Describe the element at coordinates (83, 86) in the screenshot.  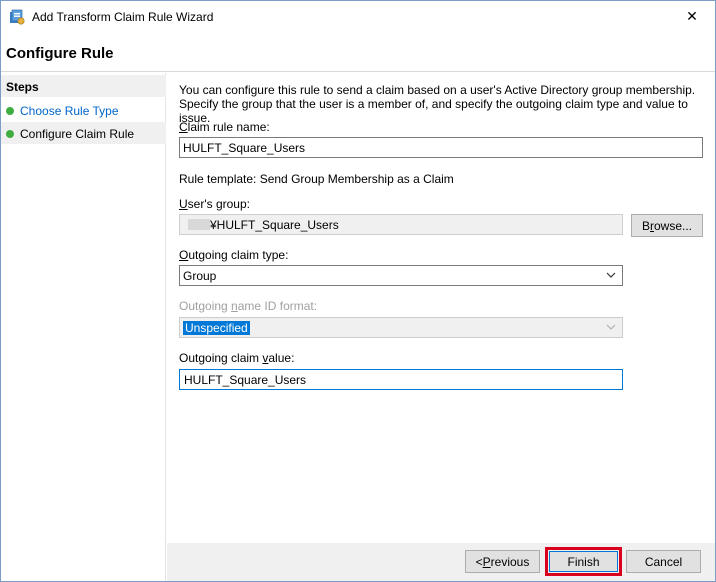
I see `steps-heading: Steps` at that location.